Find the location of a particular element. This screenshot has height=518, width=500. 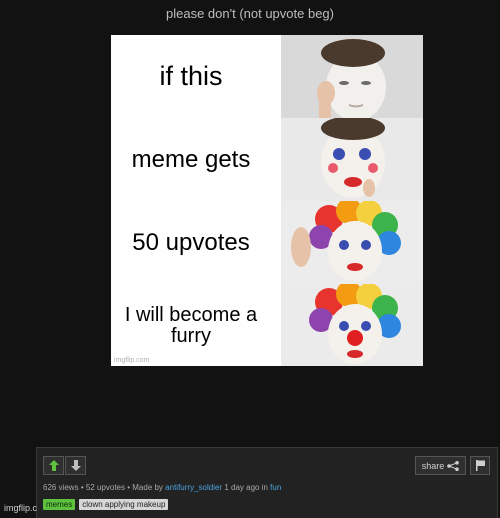

upvote-count: 52 upvotes is located at coordinates (105, 487).